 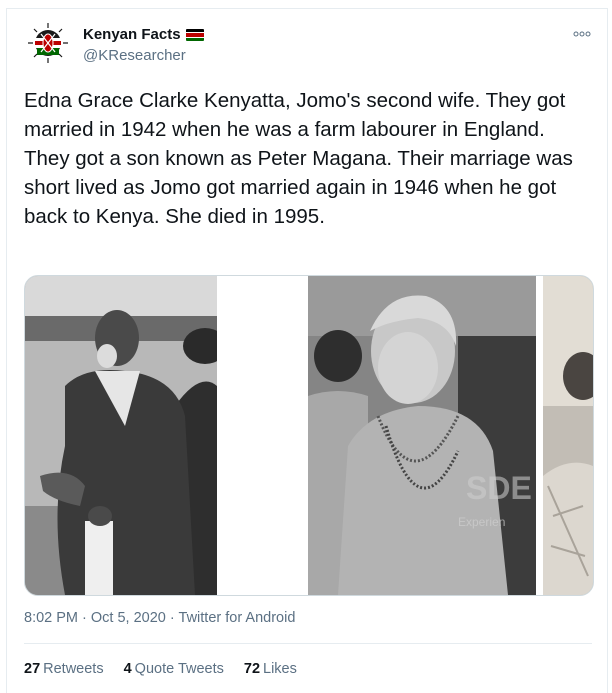 What do you see at coordinates (262, 435) in the screenshot?
I see `photo-gap` at bounding box center [262, 435].